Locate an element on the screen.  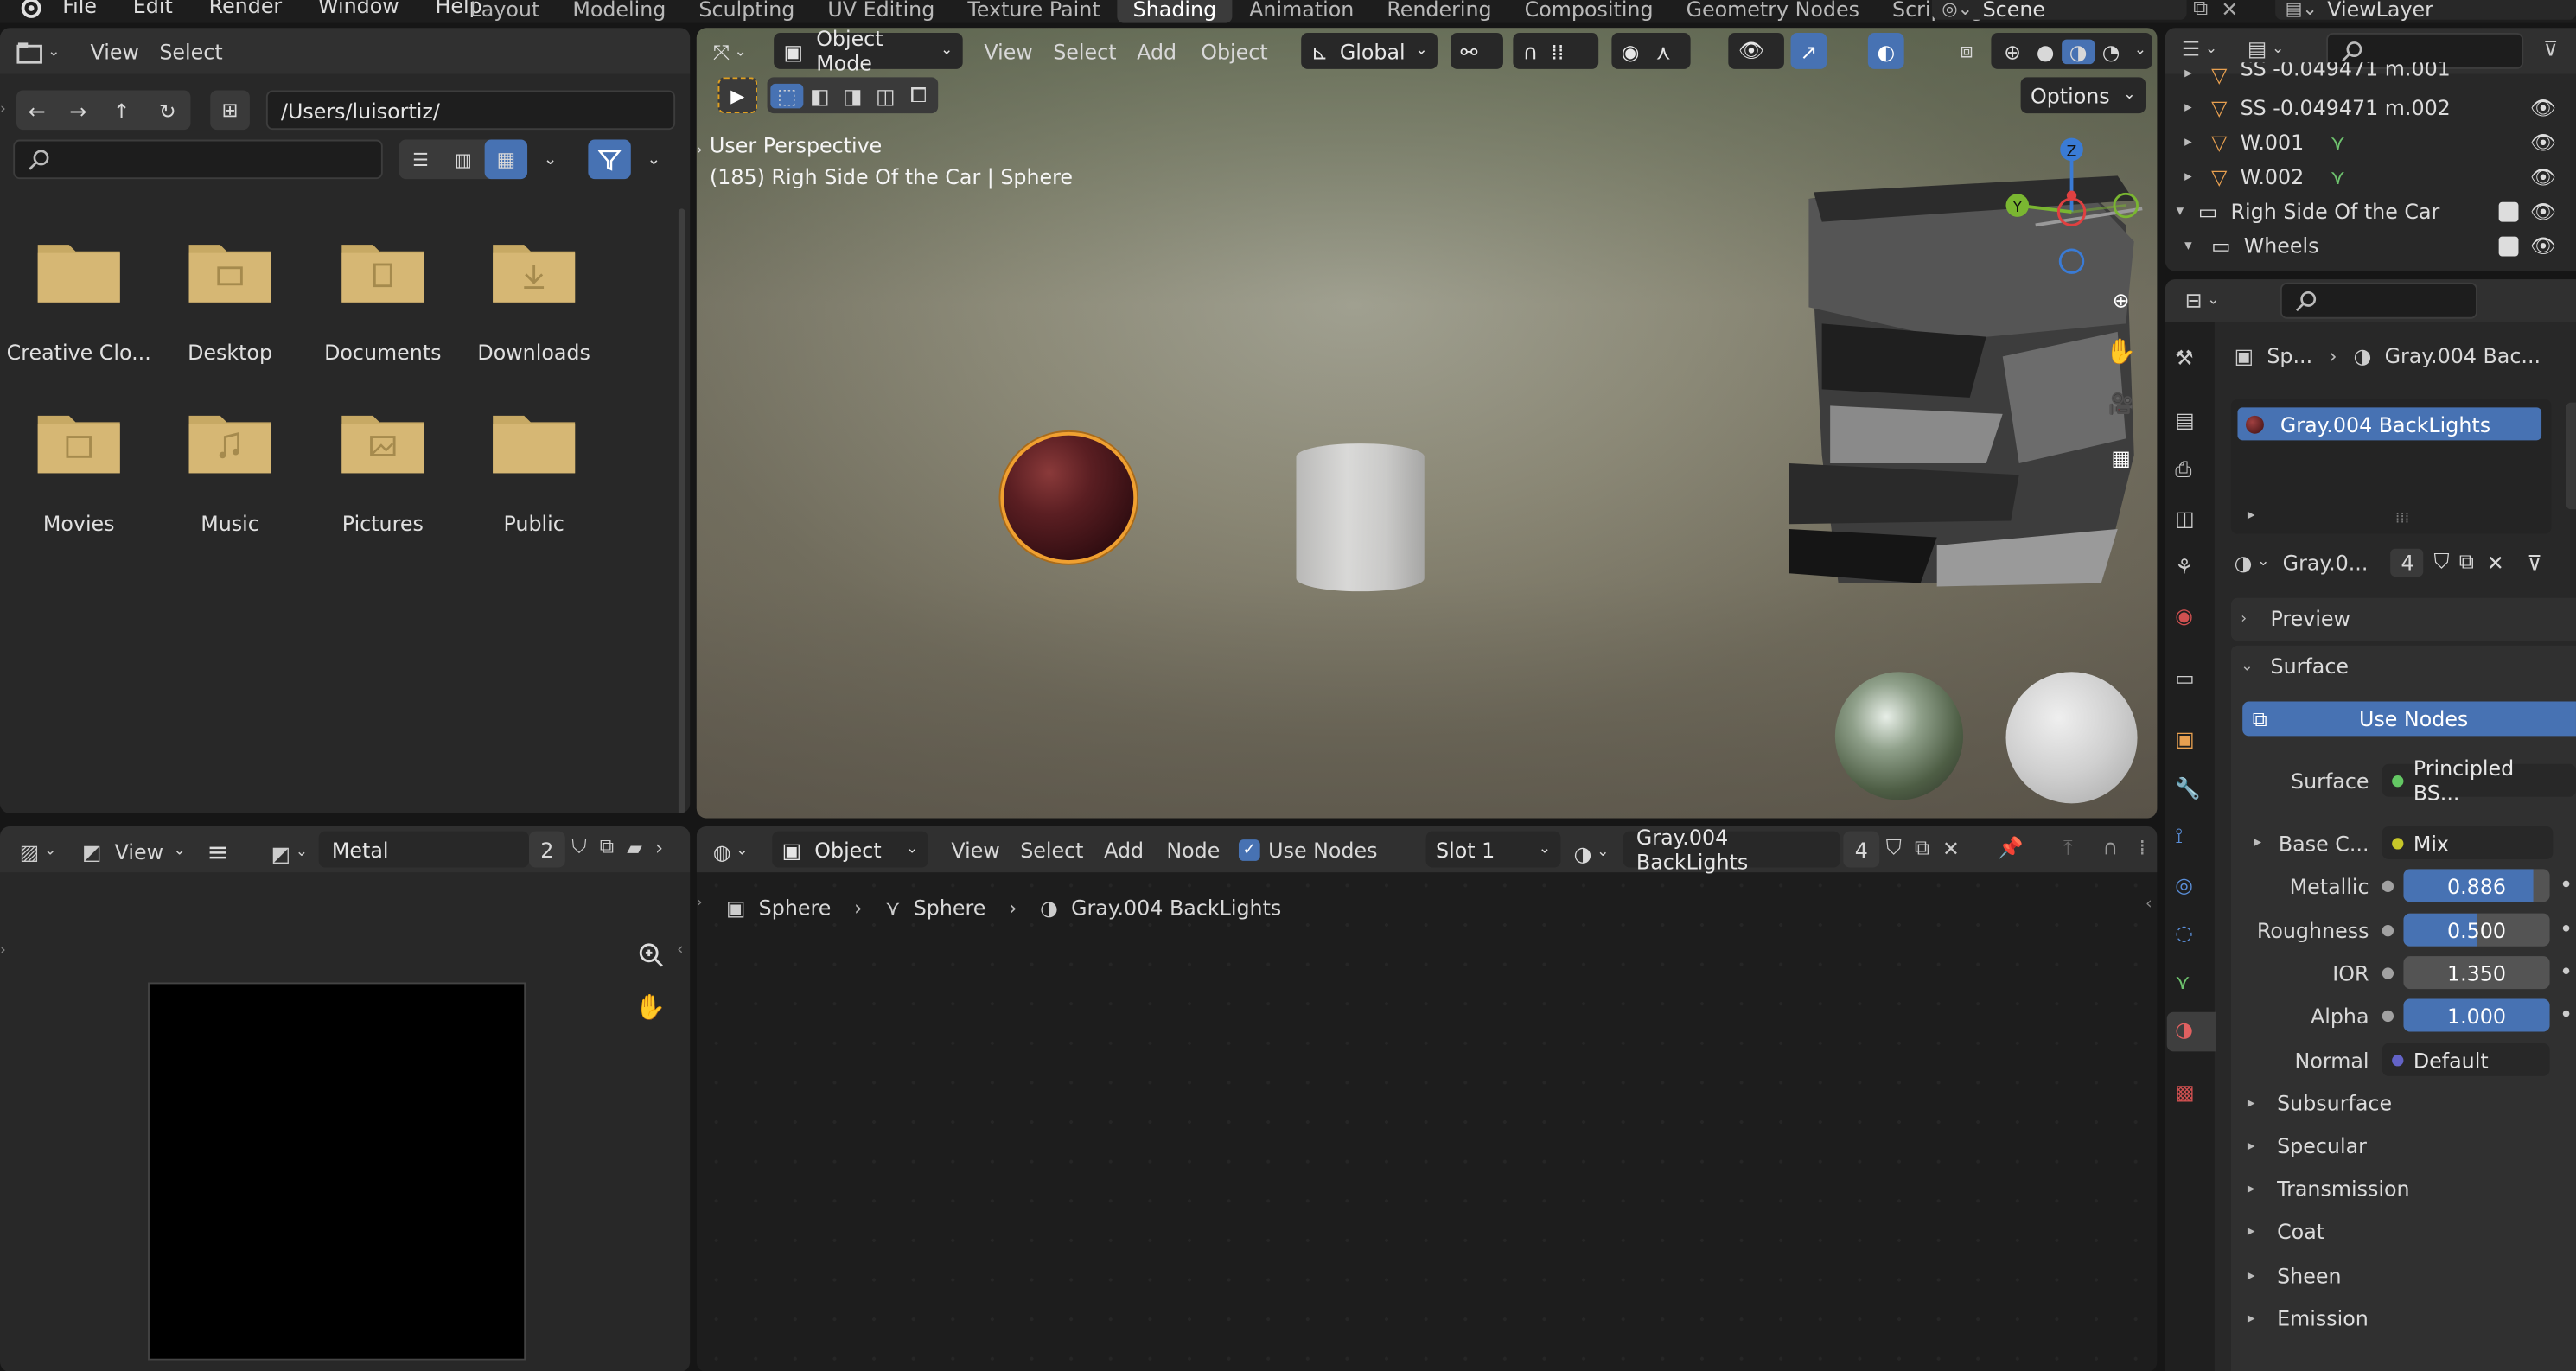
wireframe-shading-icon: ⊕ is located at coordinates (2012, 51).